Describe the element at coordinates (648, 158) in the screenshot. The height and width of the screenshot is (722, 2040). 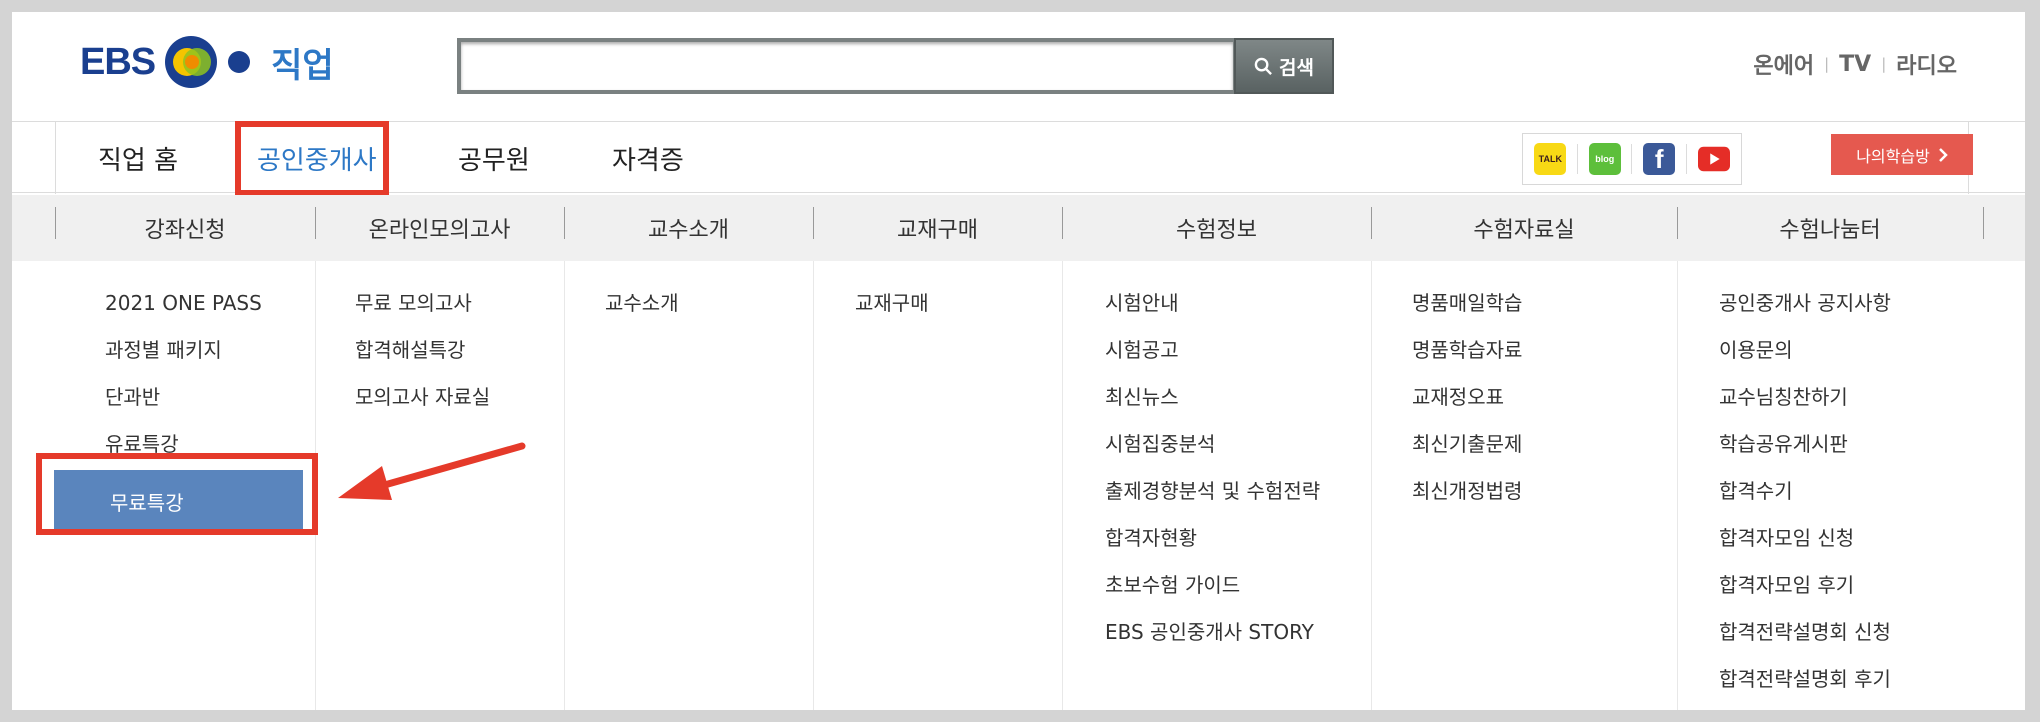
I see `nav-item-certificate: 자격증` at that location.